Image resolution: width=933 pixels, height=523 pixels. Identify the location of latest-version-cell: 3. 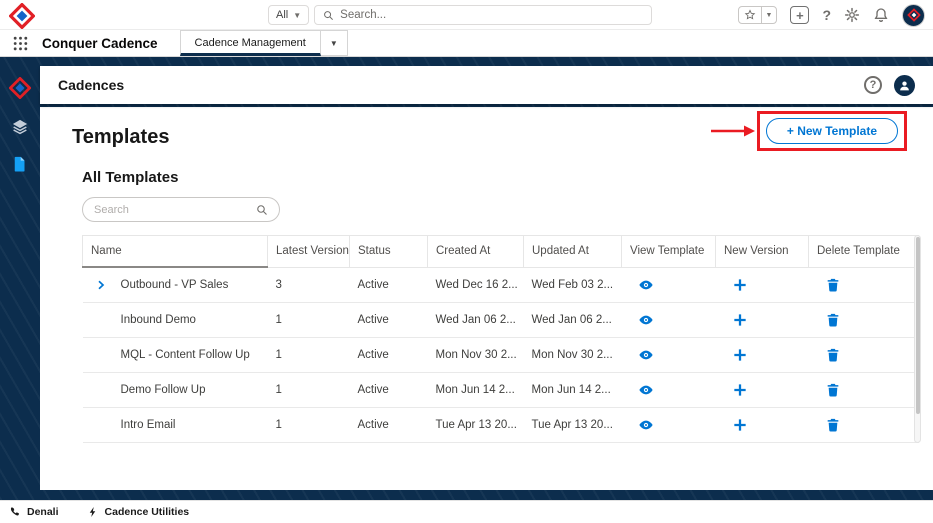
(308, 285).